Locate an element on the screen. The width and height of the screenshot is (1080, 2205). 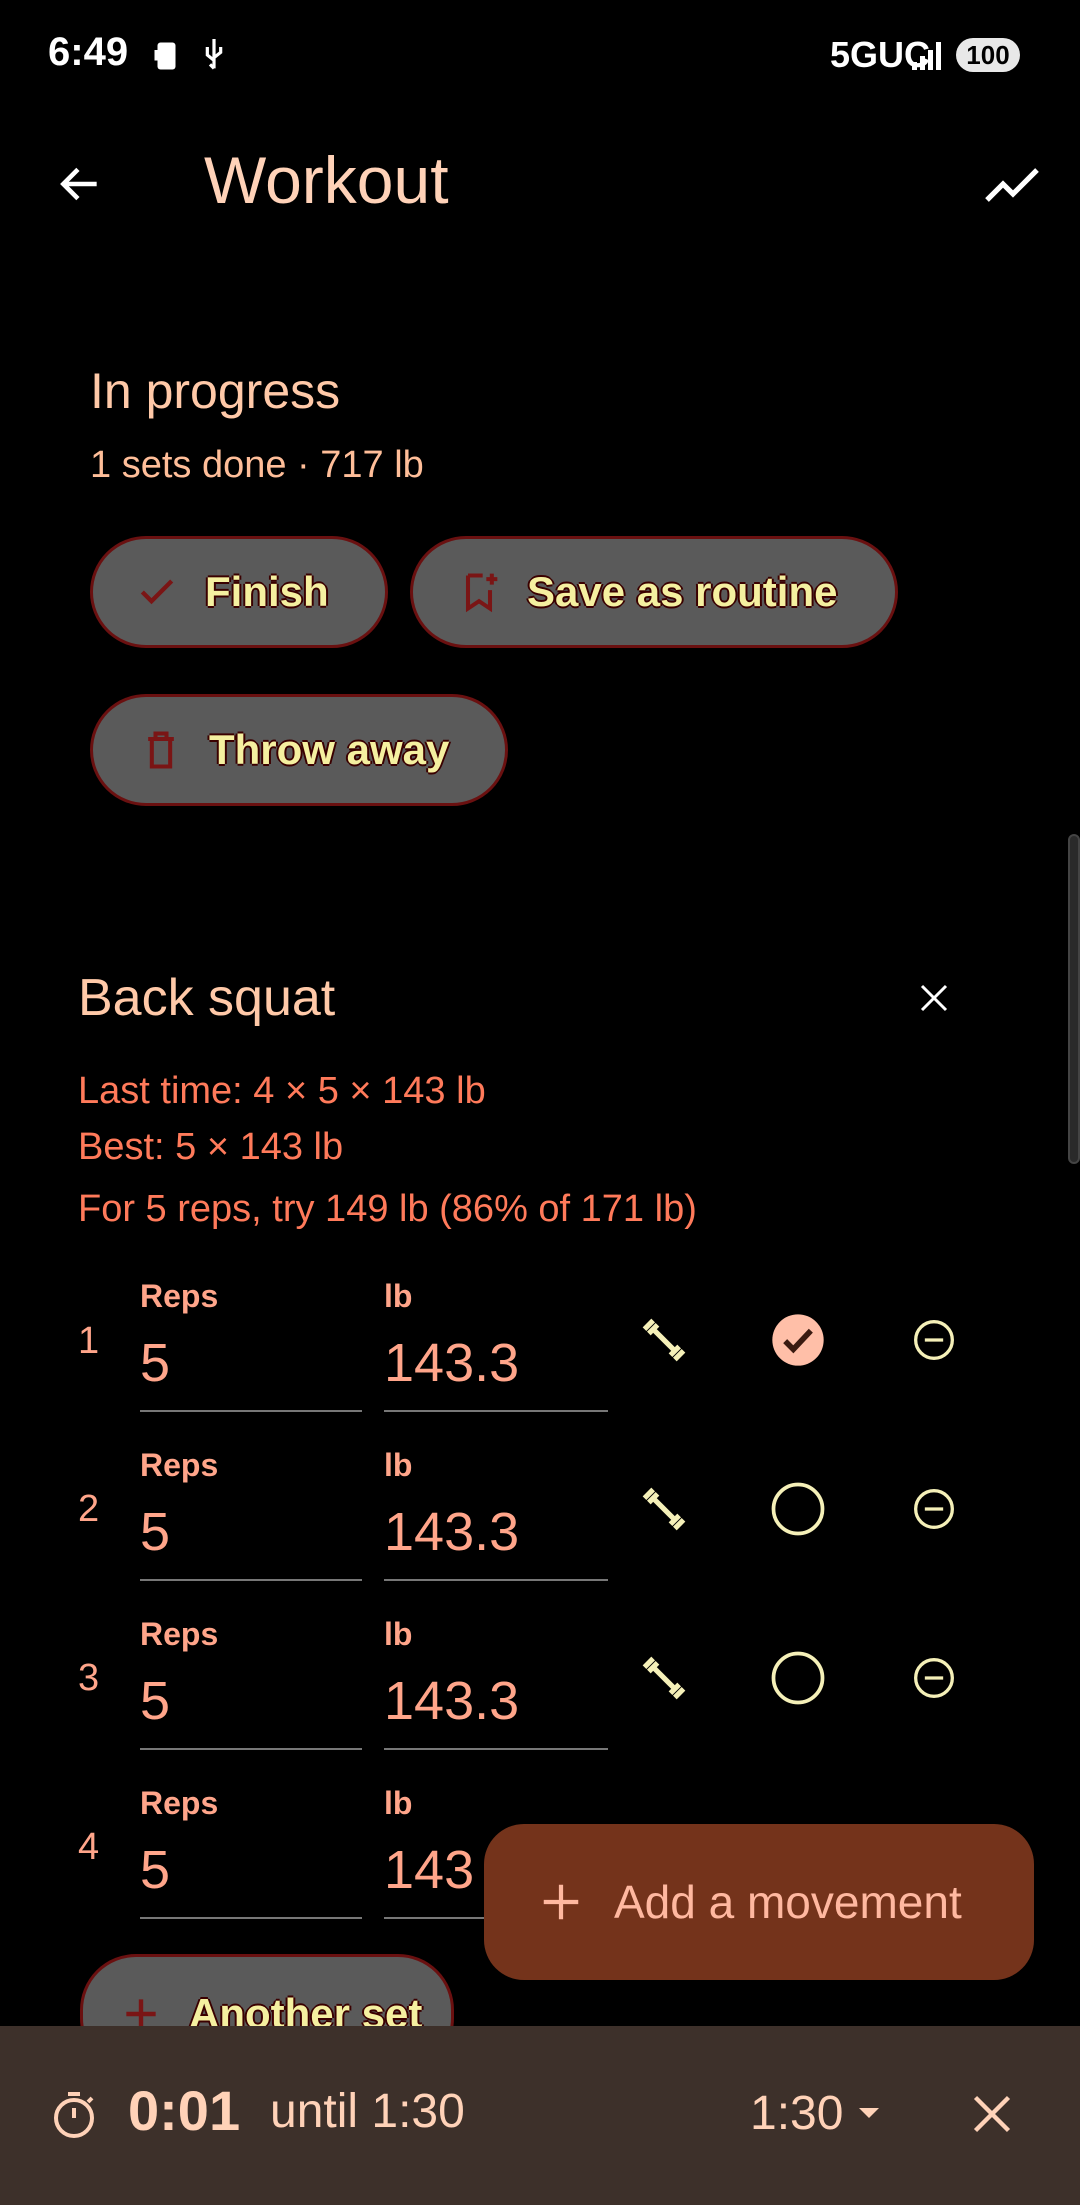
scrollbar is located at coordinates (1074, 999).